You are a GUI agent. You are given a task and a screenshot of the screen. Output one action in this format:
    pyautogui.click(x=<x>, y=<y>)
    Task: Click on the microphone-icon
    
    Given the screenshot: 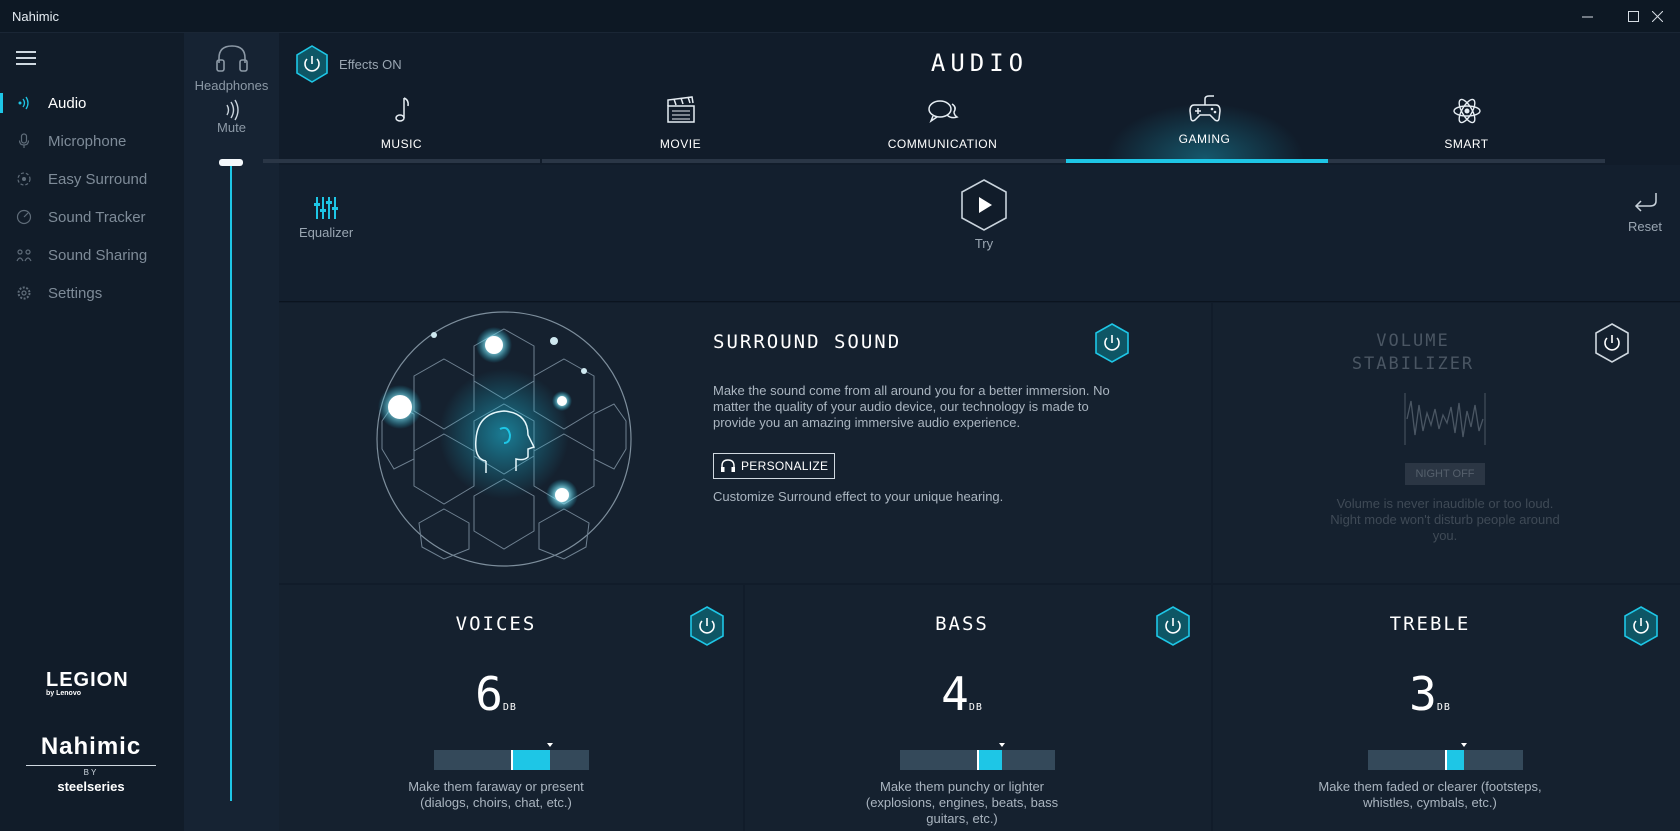 What is the action you would take?
    pyautogui.click(x=24, y=141)
    